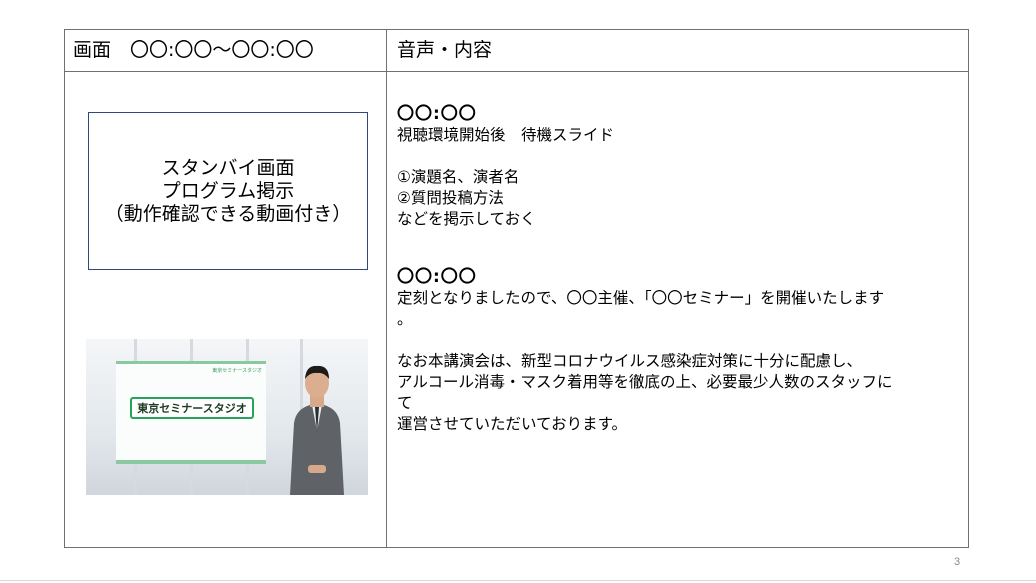  What do you see at coordinates (437, 114) in the screenshot?
I see `time-stamp-1: 〇〇:〇〇` at bounding box center [437, 114].